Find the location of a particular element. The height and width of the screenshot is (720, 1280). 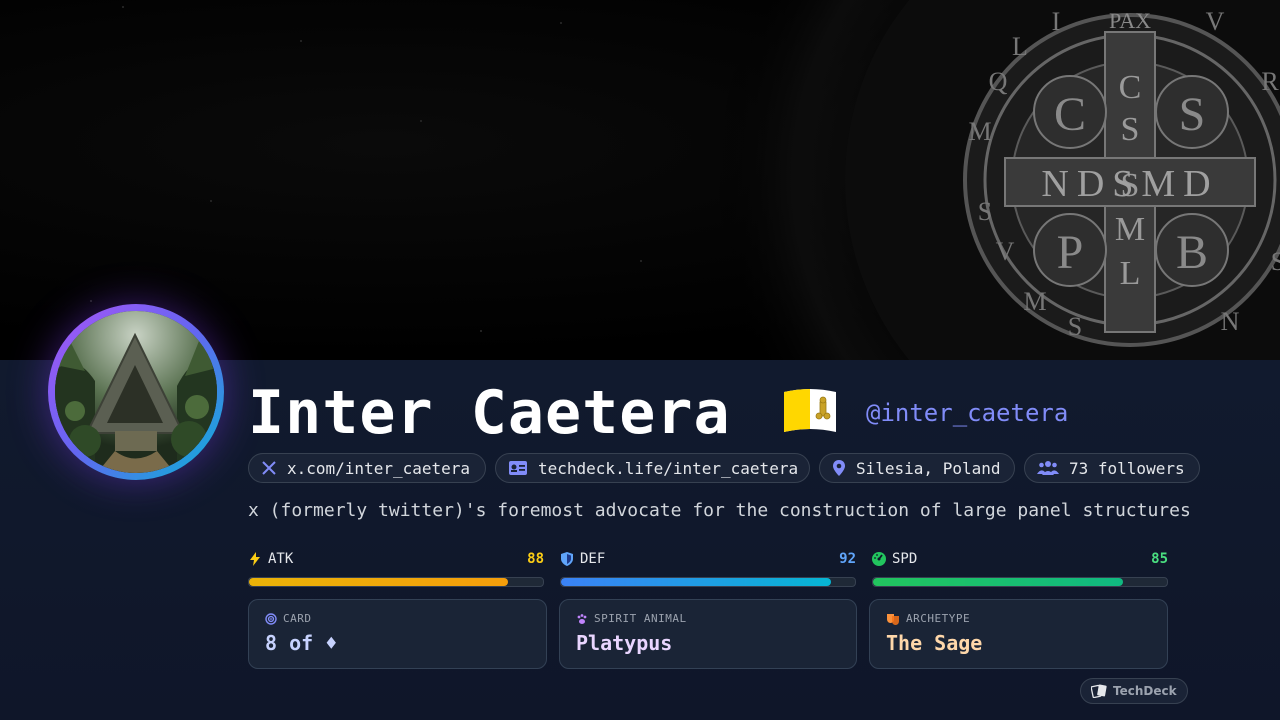

paw-icon is located at coordinates (582, 618).